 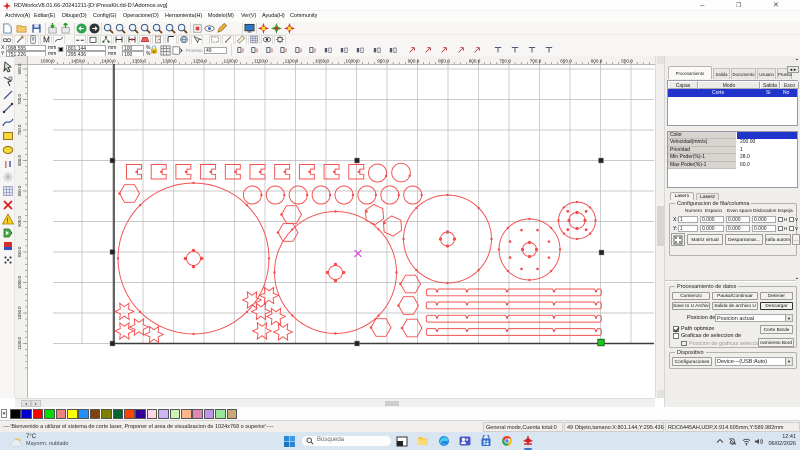 What do you see at coordinates (78, 61) in the screenshot?
I see `svg-text: 1450.0` at bounding box center [78, 61].